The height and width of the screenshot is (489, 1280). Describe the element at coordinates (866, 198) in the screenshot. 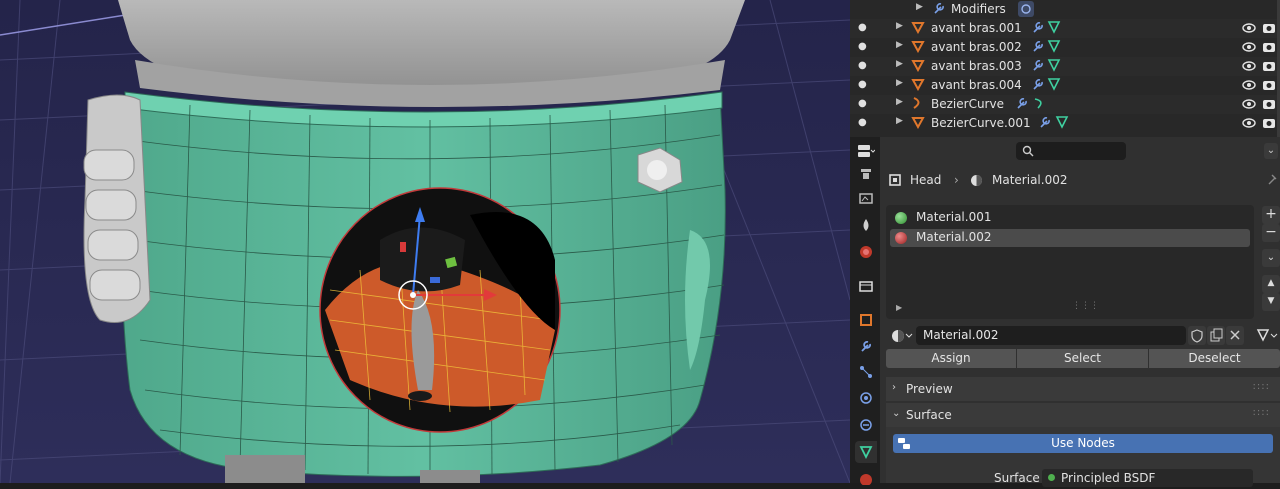

I see `render-tab-icon` at that location.